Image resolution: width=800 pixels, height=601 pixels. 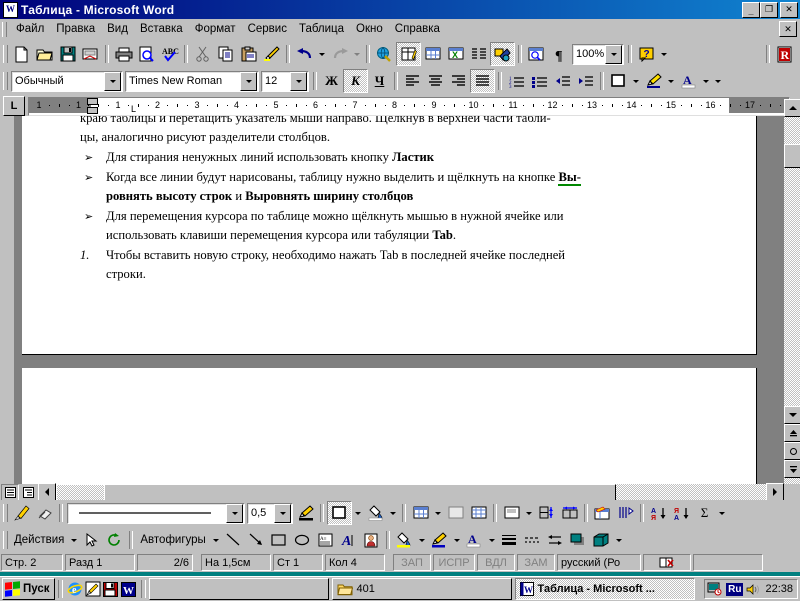 What do you see at coordinates (21, 54) in the screenshot?
I see `new-document-icon` at bounding box center [21, 54].